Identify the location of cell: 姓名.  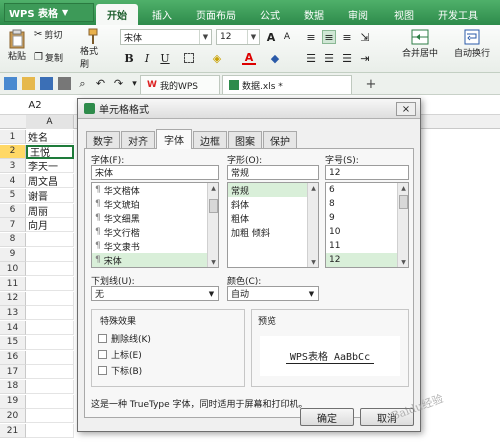
(50, 137).